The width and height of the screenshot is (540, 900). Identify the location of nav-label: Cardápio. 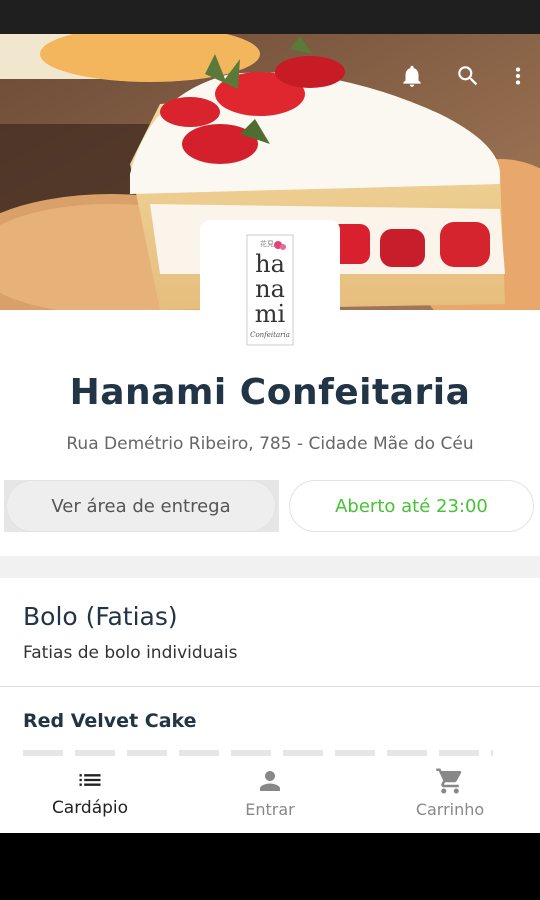
(90, 808).